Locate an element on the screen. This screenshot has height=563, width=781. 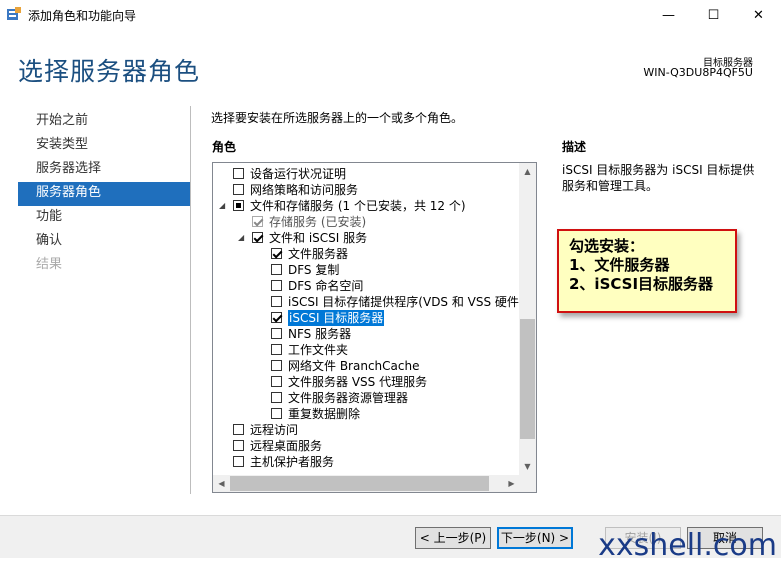
role-label: iSCSI 目标存储提供程序(VDS 和 VSS 硬件提 is located at coordinates (409, 302).